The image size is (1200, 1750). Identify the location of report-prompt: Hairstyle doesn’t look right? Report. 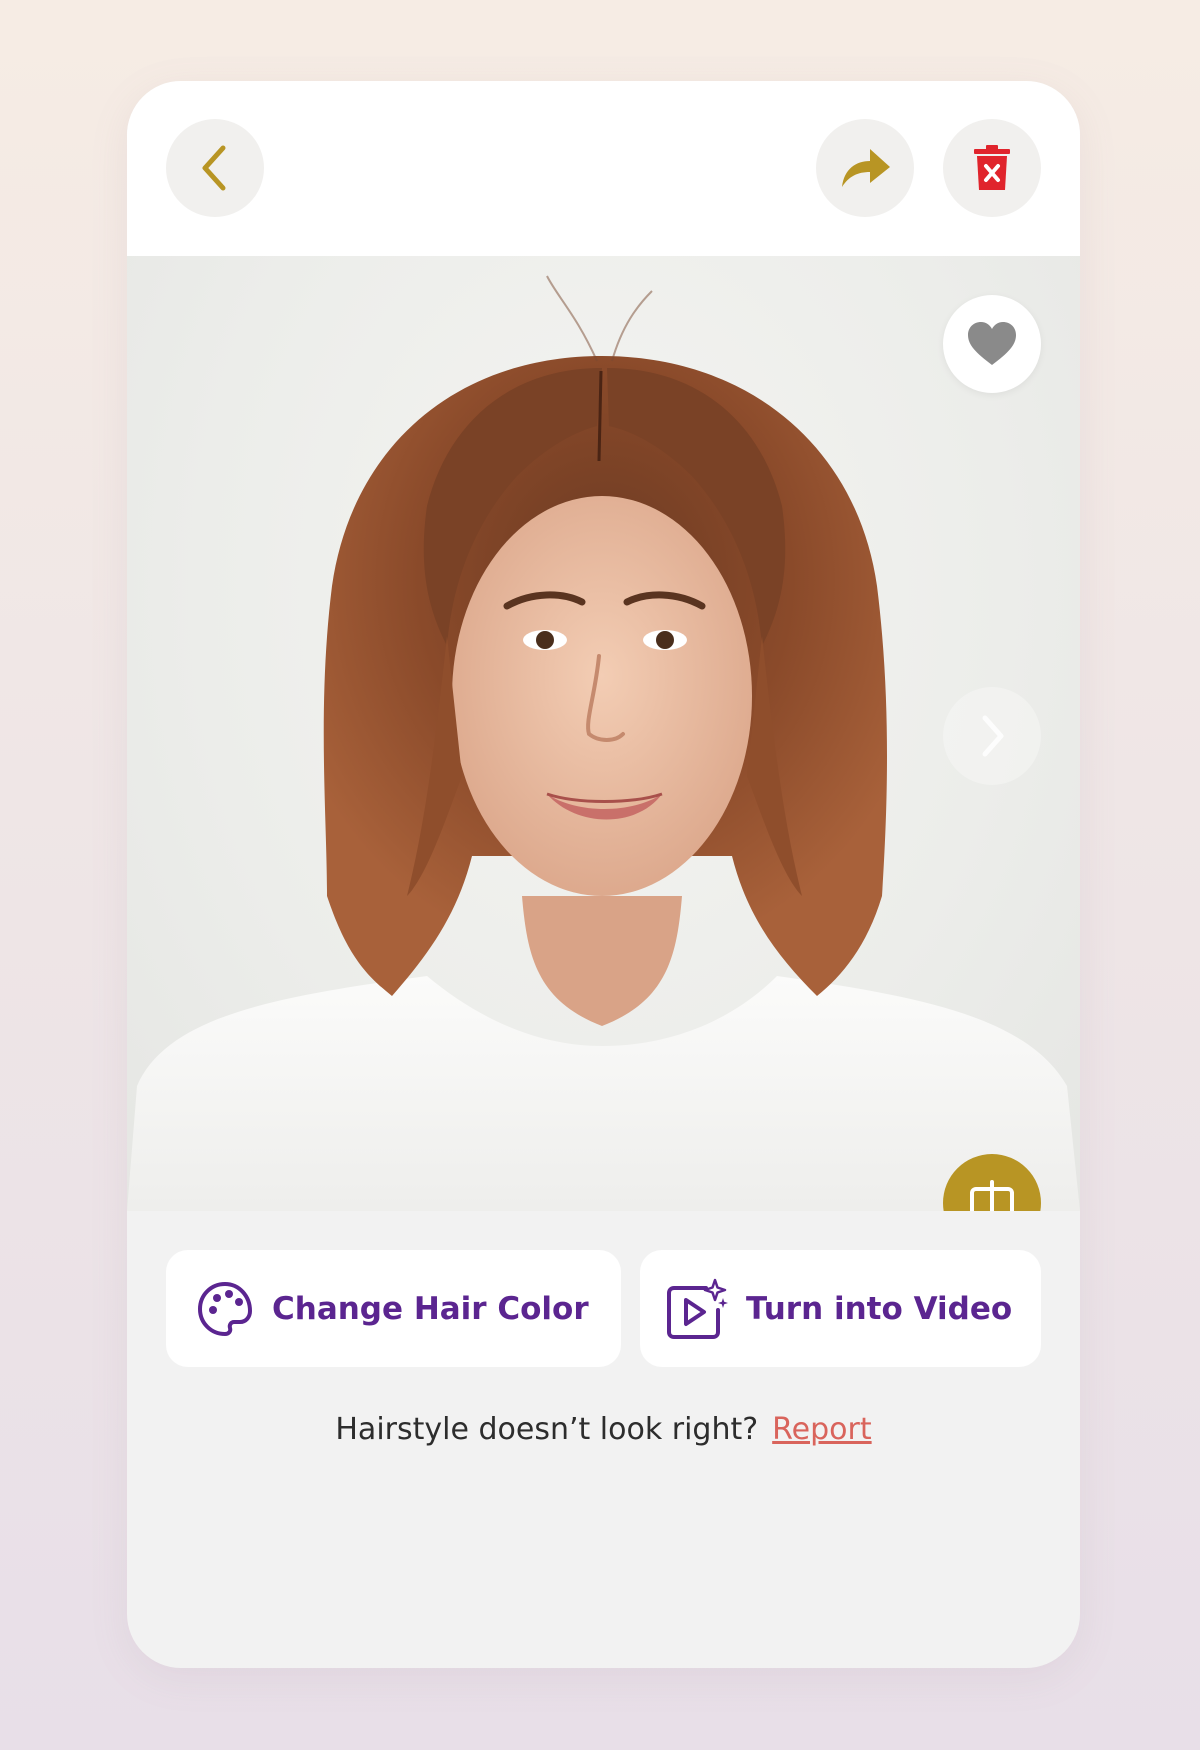
(603, 1429).